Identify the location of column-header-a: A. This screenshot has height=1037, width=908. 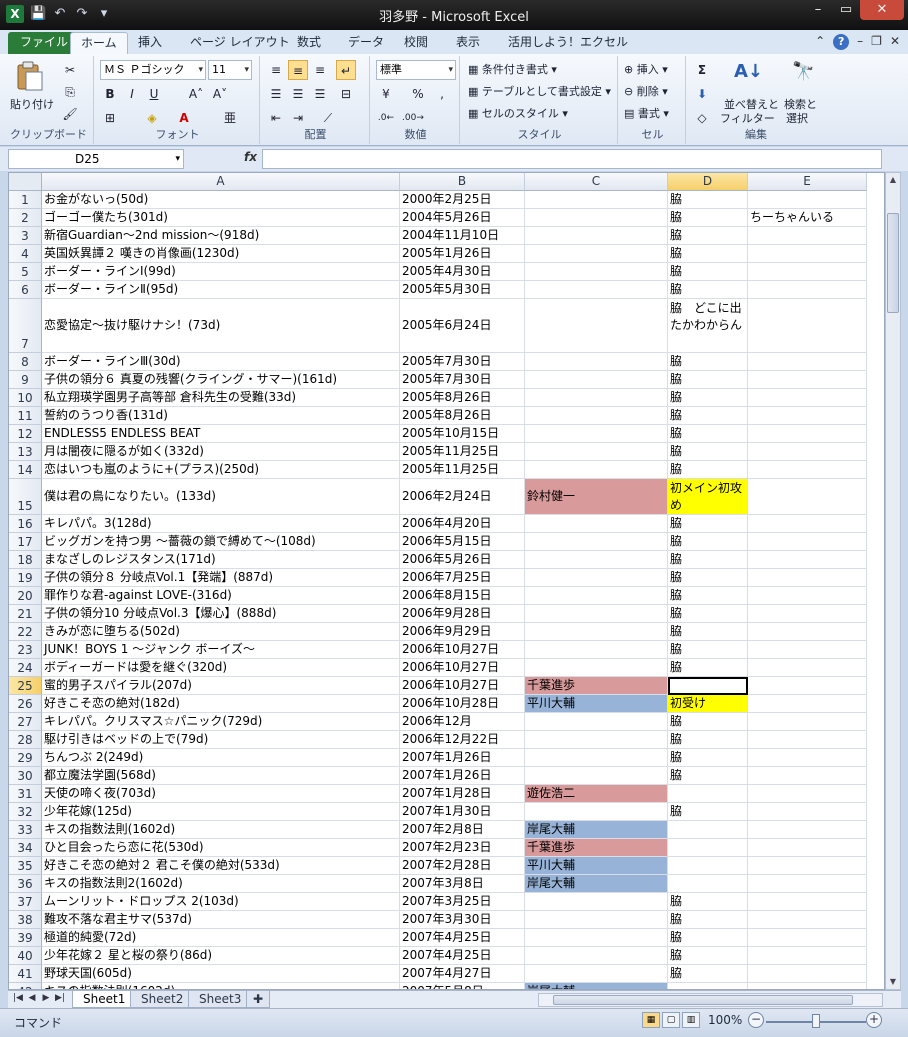
(221, 182).